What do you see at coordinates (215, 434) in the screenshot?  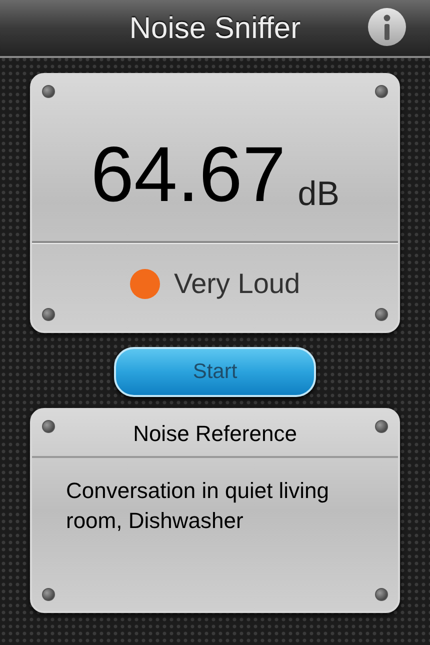 I see `reference-title: Noise Reference` at bounding box center [215, 434].